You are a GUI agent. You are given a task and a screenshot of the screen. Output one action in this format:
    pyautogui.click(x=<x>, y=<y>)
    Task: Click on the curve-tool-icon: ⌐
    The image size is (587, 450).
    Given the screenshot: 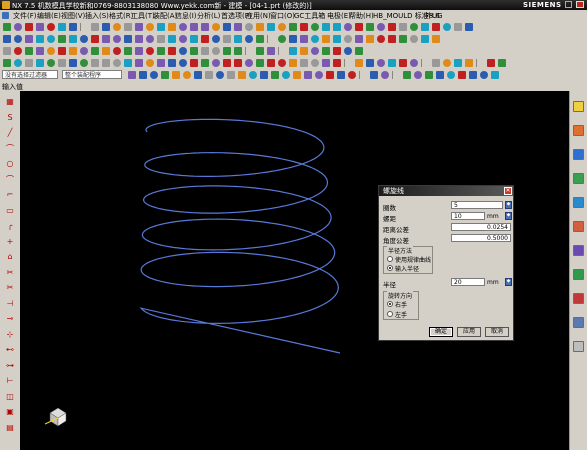 What is the action you would take?
    pyautogui.click(x=10, y=194)
    